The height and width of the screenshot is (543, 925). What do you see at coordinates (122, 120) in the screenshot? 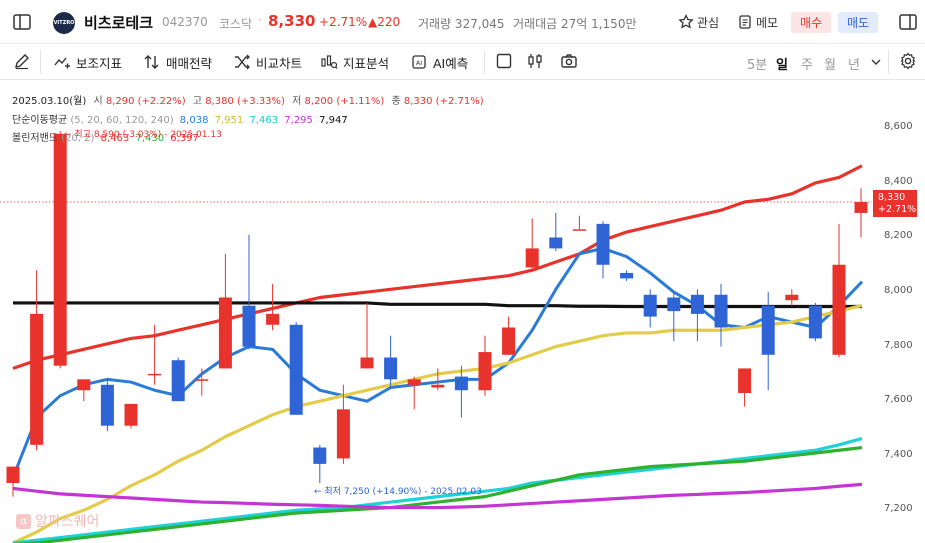
I see `ma-params: (5, 20, 60, 120, 240)` at bounding box center [122, 120].